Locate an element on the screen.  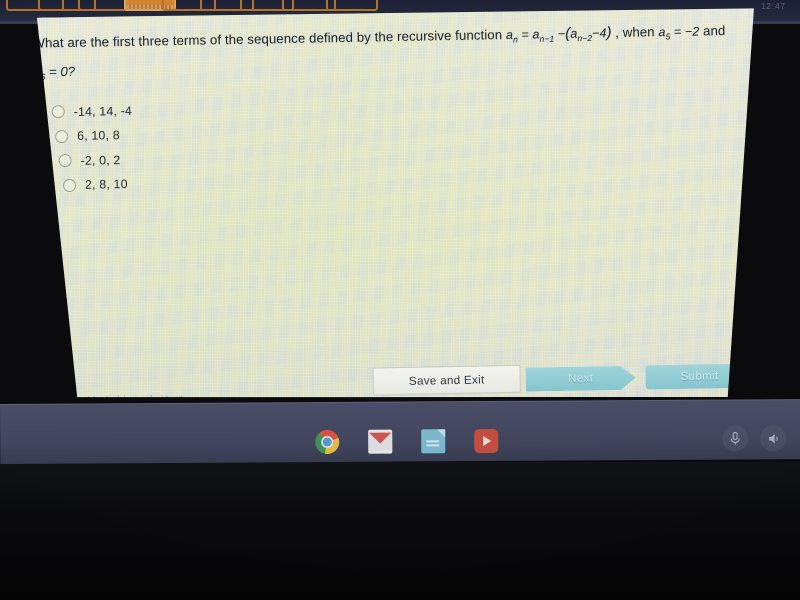
system-tray is located at coordinates (754, 438).